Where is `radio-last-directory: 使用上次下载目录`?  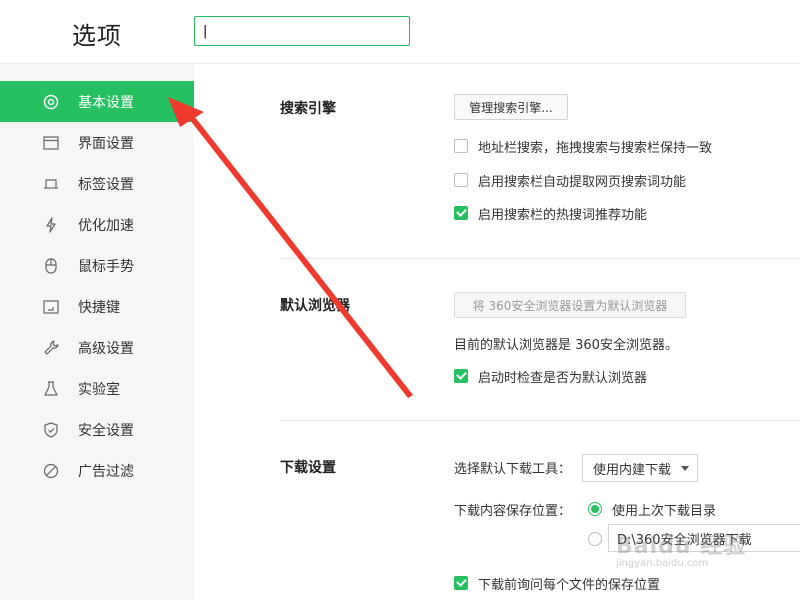
radio-last-directory: 使用上次下载目录 is located at coordinates (652, 509).